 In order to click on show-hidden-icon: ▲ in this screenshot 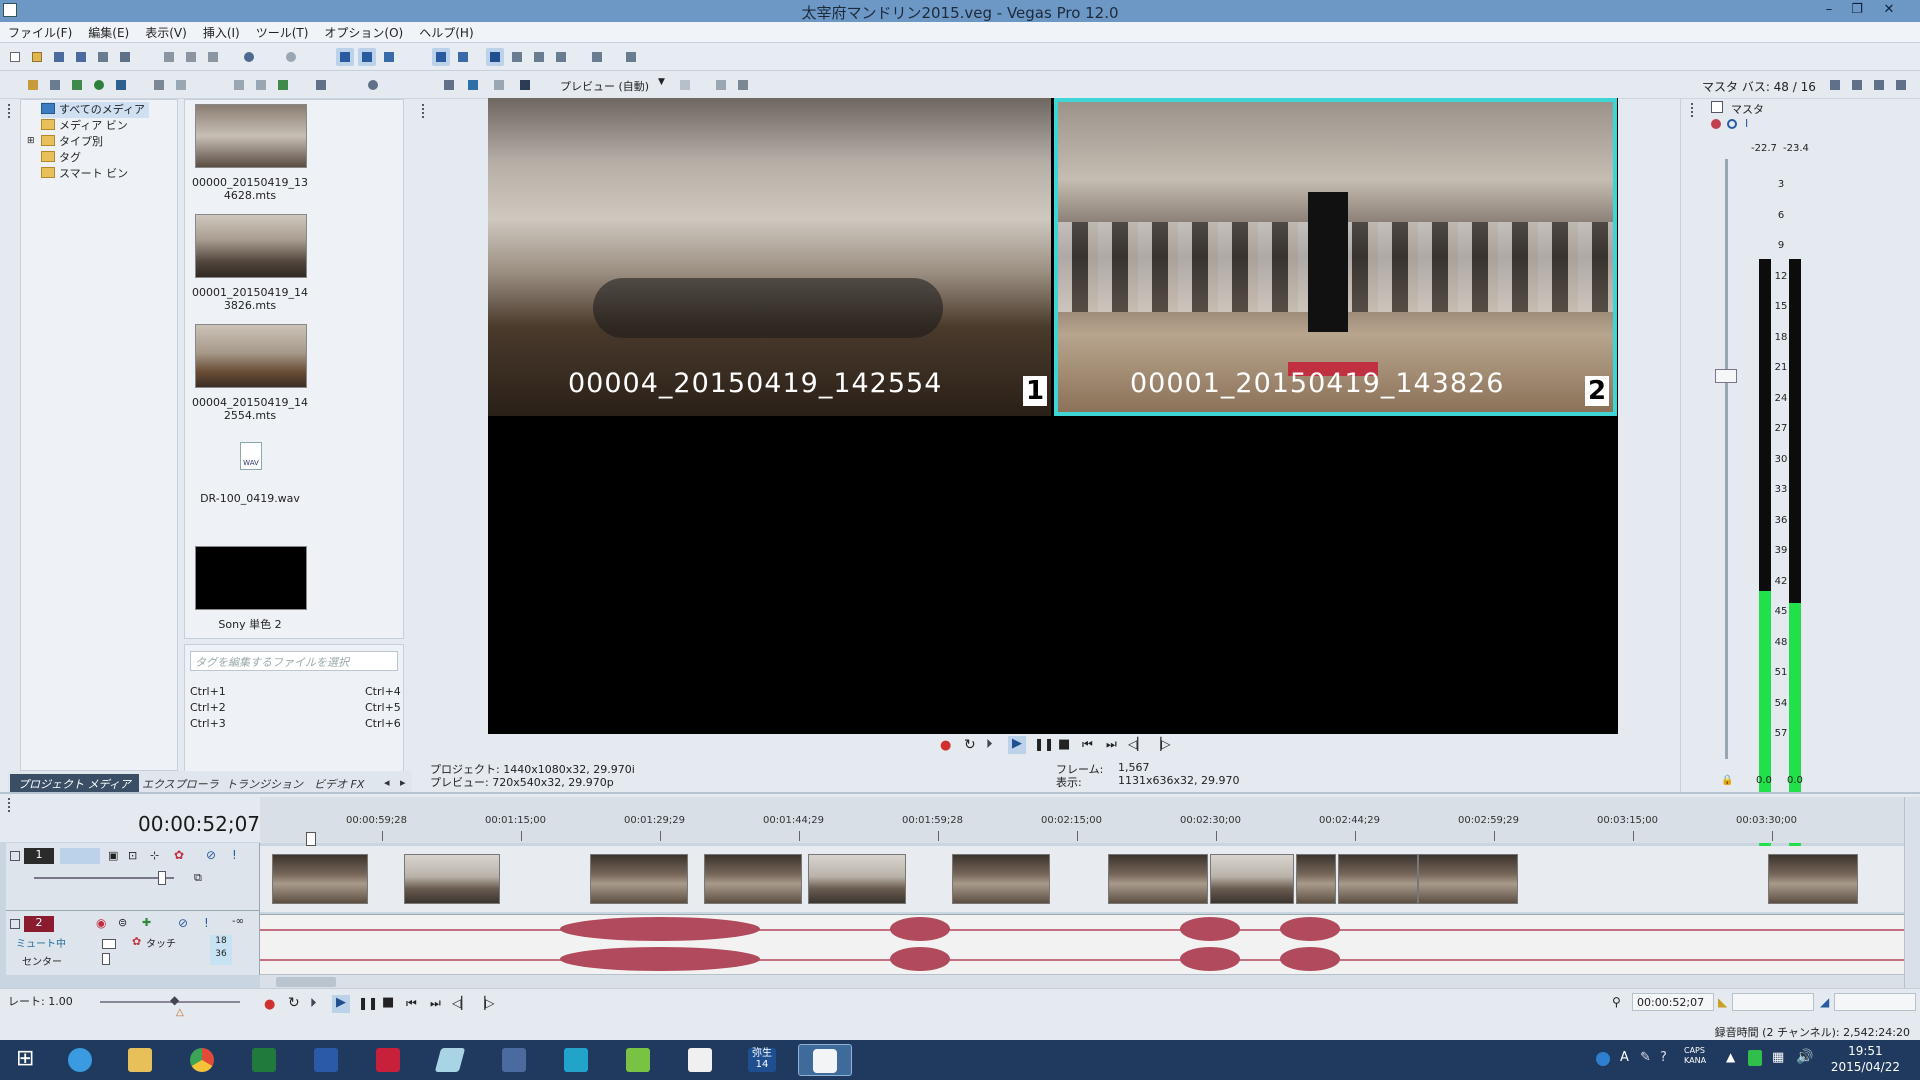, I will do `click(1730, 1057)`.